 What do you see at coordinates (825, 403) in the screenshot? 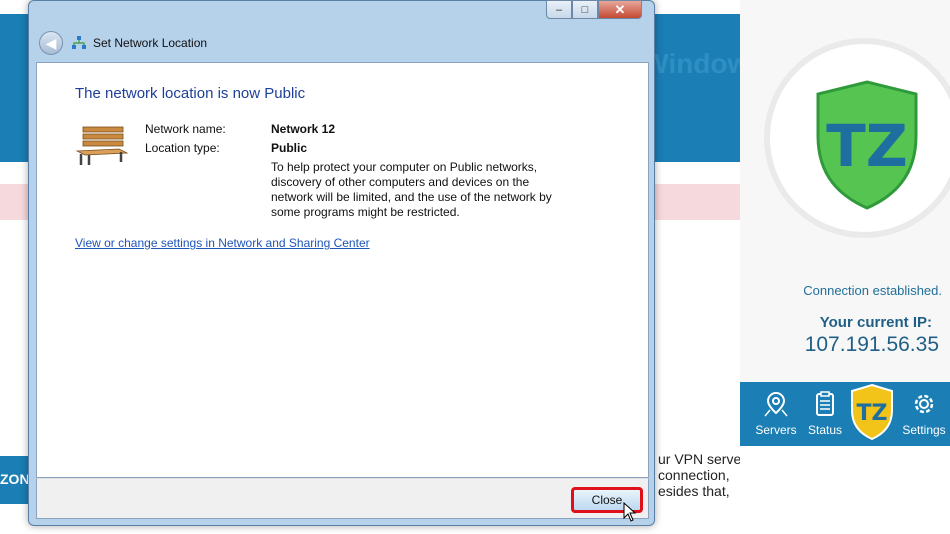
I see `clipboard-icon` at bounding box center [825, 403].